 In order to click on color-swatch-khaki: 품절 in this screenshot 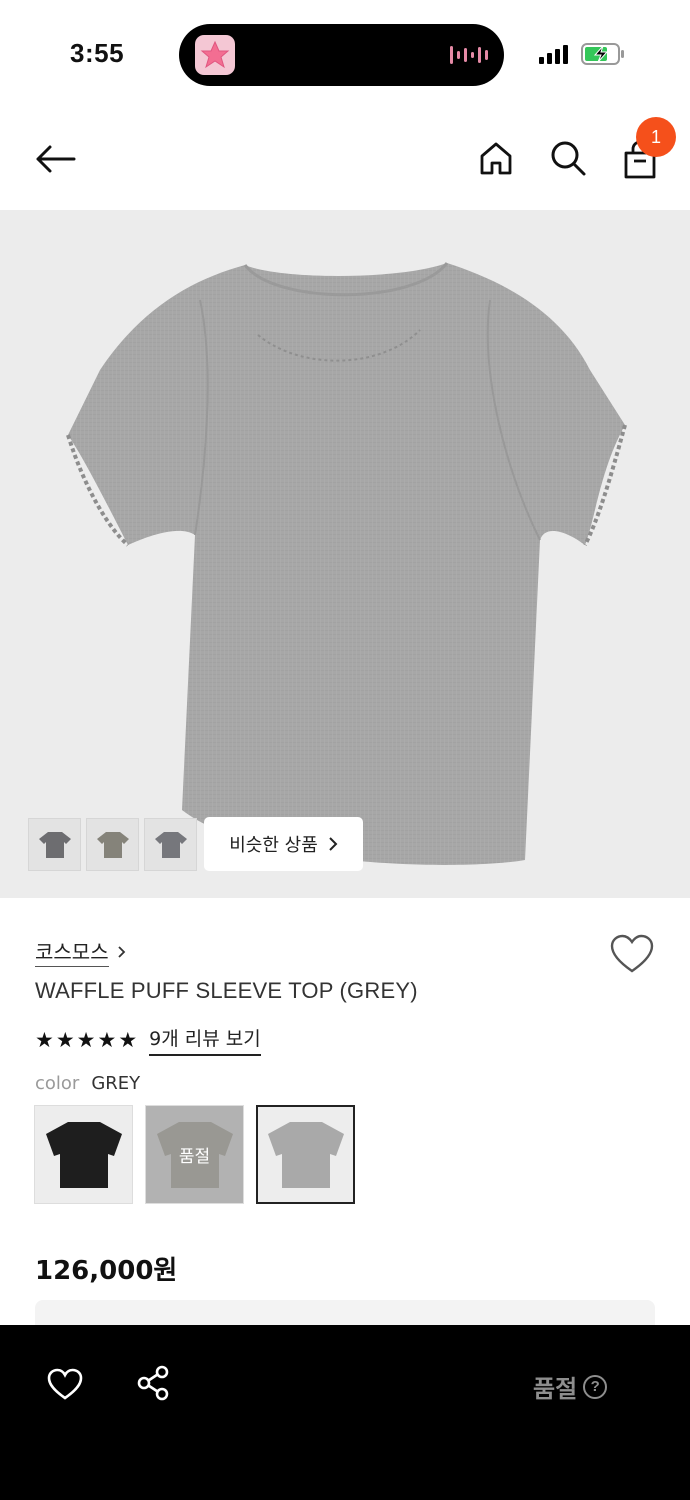, I will do `click(194, 1154)`.